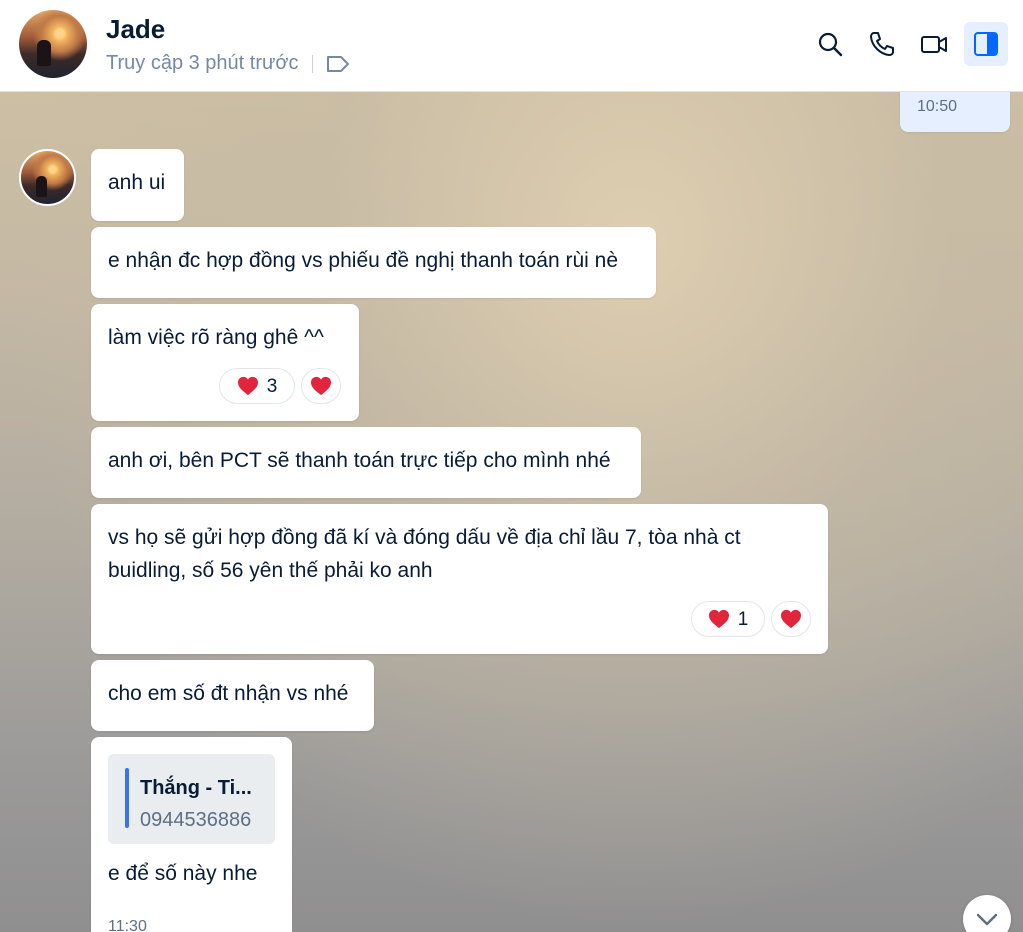  I want to click on chat-header: Jade Truy cập 3 phút trước, so click(511, 46).